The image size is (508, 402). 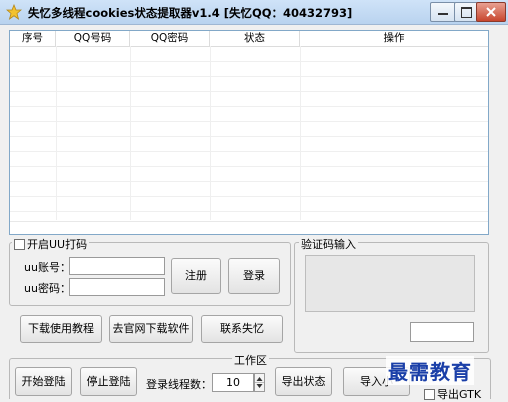 What do you see at coordinates (442, 332) in the screenshot?
I see `captcha-input` at bounding box center [442, 332].